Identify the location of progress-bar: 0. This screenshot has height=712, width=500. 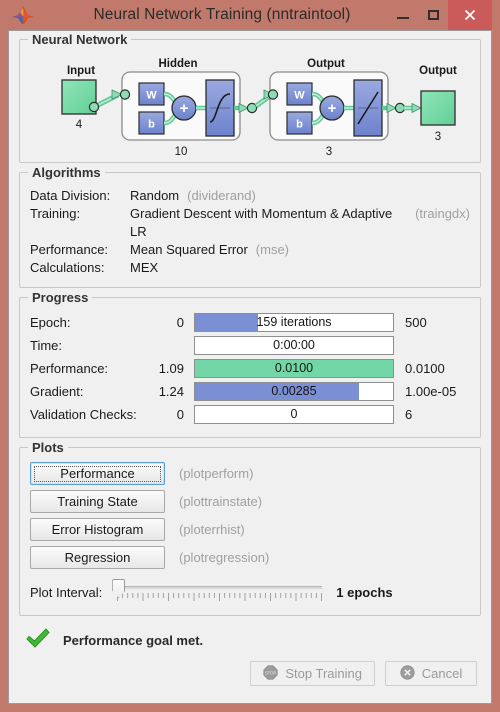
(294, 414).